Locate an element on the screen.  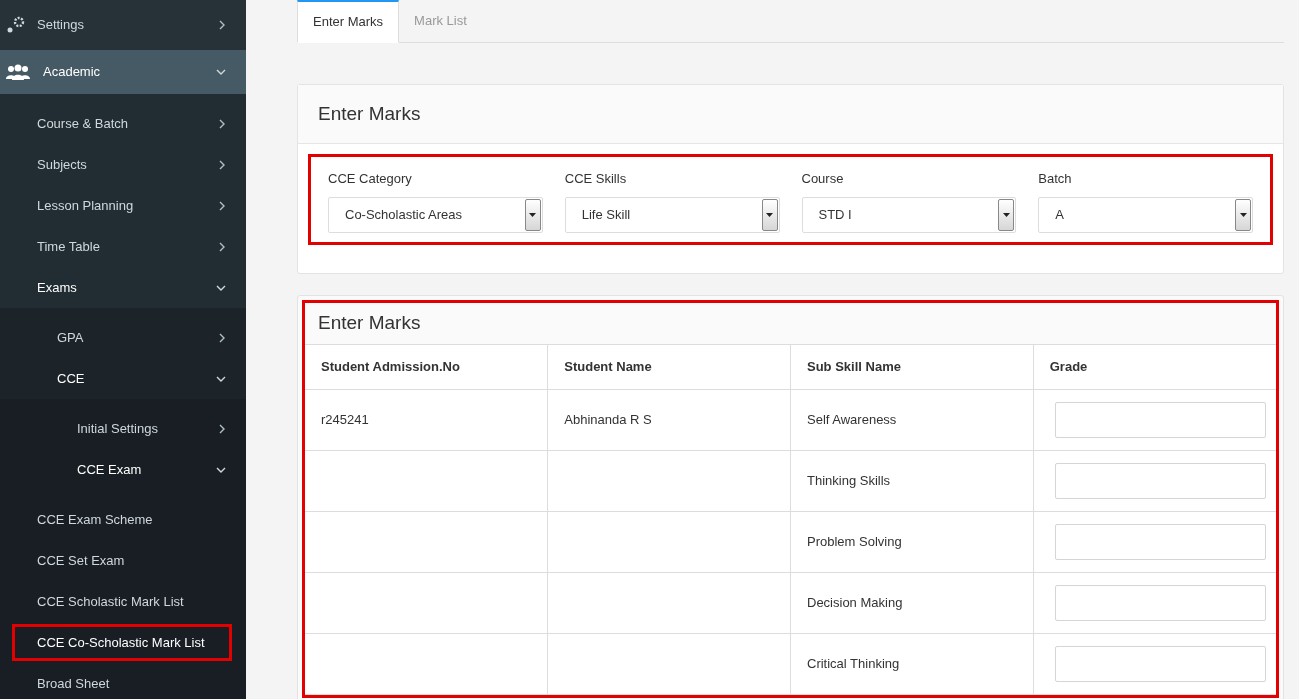
sidebar-item: GPA is located at coordinates (123, 337).